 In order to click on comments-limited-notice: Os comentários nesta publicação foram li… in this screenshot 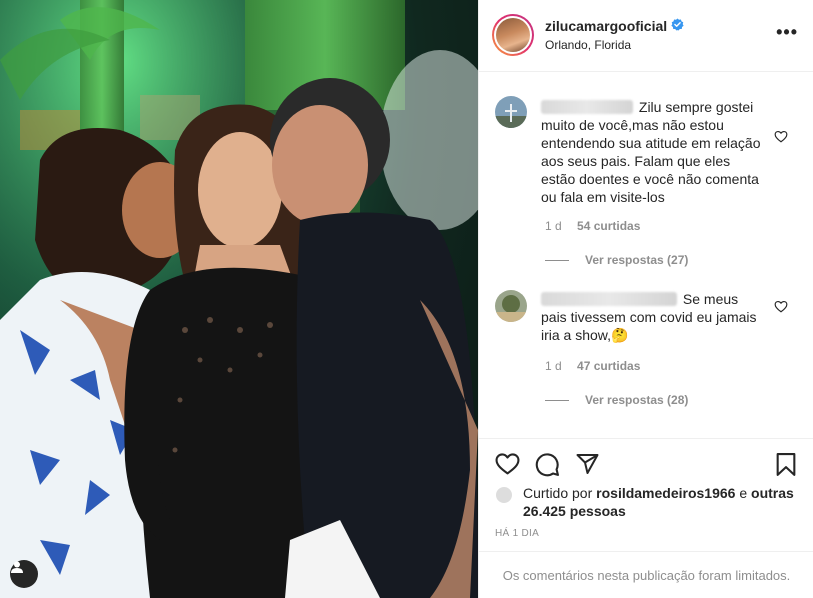, I will do `click(646, 574)`.